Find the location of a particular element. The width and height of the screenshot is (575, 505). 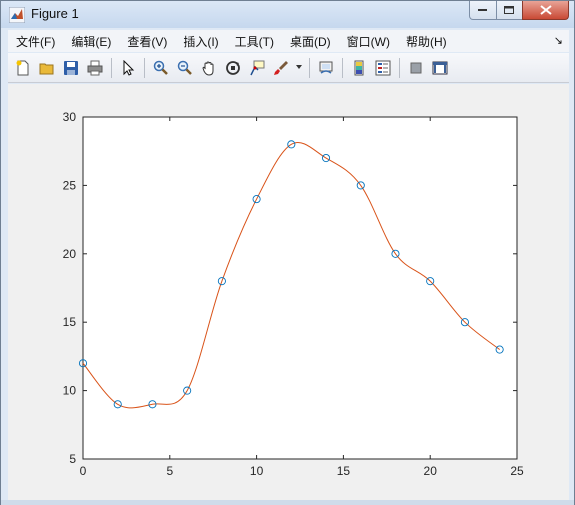

x-tick-label: 10 is located at coordinates (257, 471).